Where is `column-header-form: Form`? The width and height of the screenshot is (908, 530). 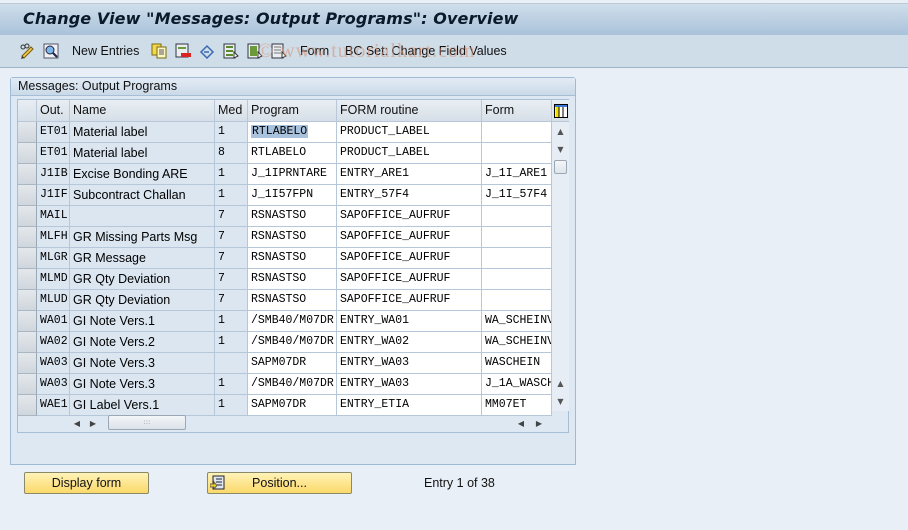 column-header-form: Form is located at coordinates (517, 111).